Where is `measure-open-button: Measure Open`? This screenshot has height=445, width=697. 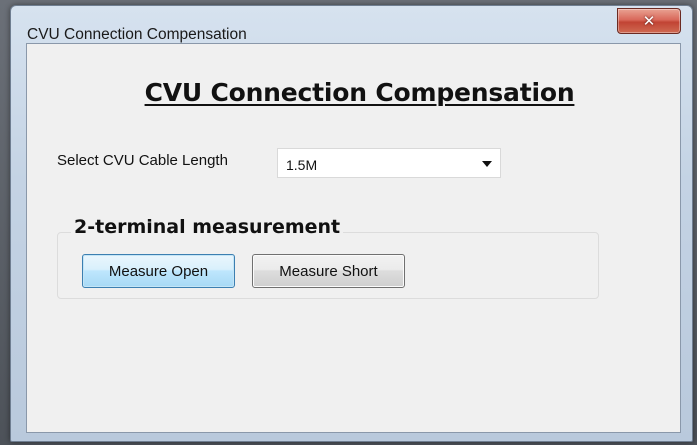 measure-open-button: Measure Open is located at coordinates (158, 271).